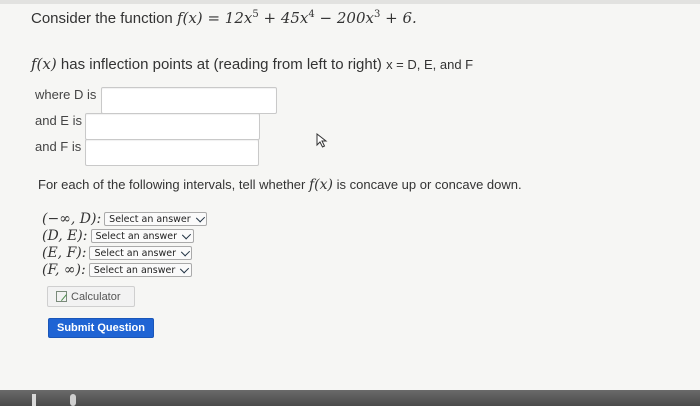 The height and width of the screenshot is (406, 700). I want to click on taskbar, so click(350, 398).